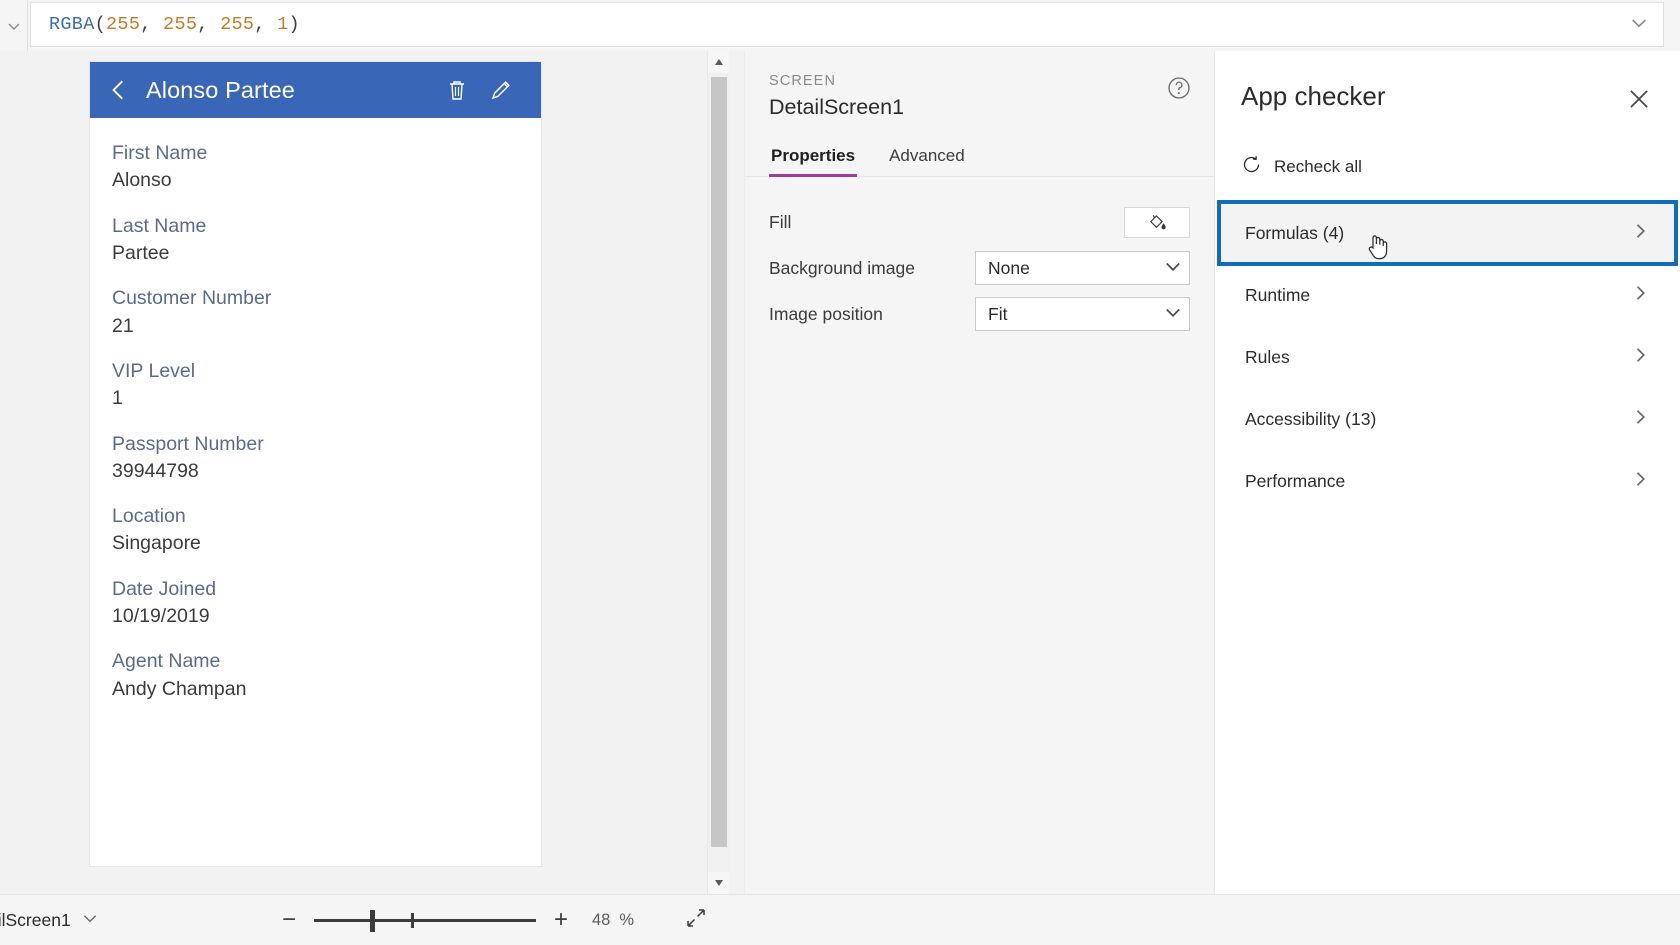 The width and height of the screenshot is (1680, 945). I want to click on triangle-down-icon, so click(719, 883).